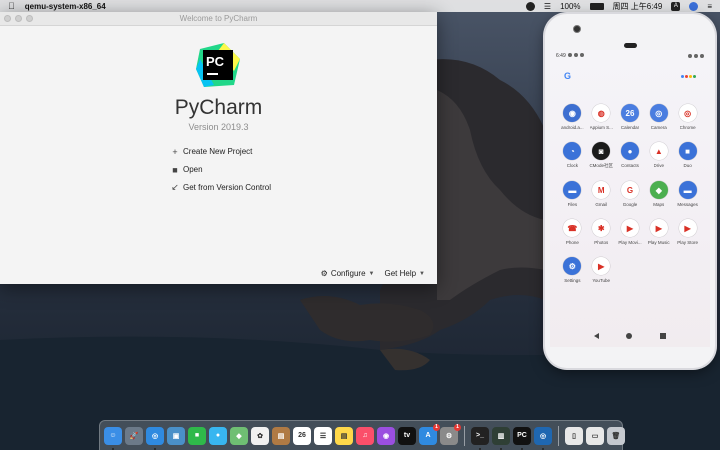 This screenshot has width=720, height=450. Describe the element at coordinates (155, 438) in the screenshot. I see `safari-icon: ◎` at that location.